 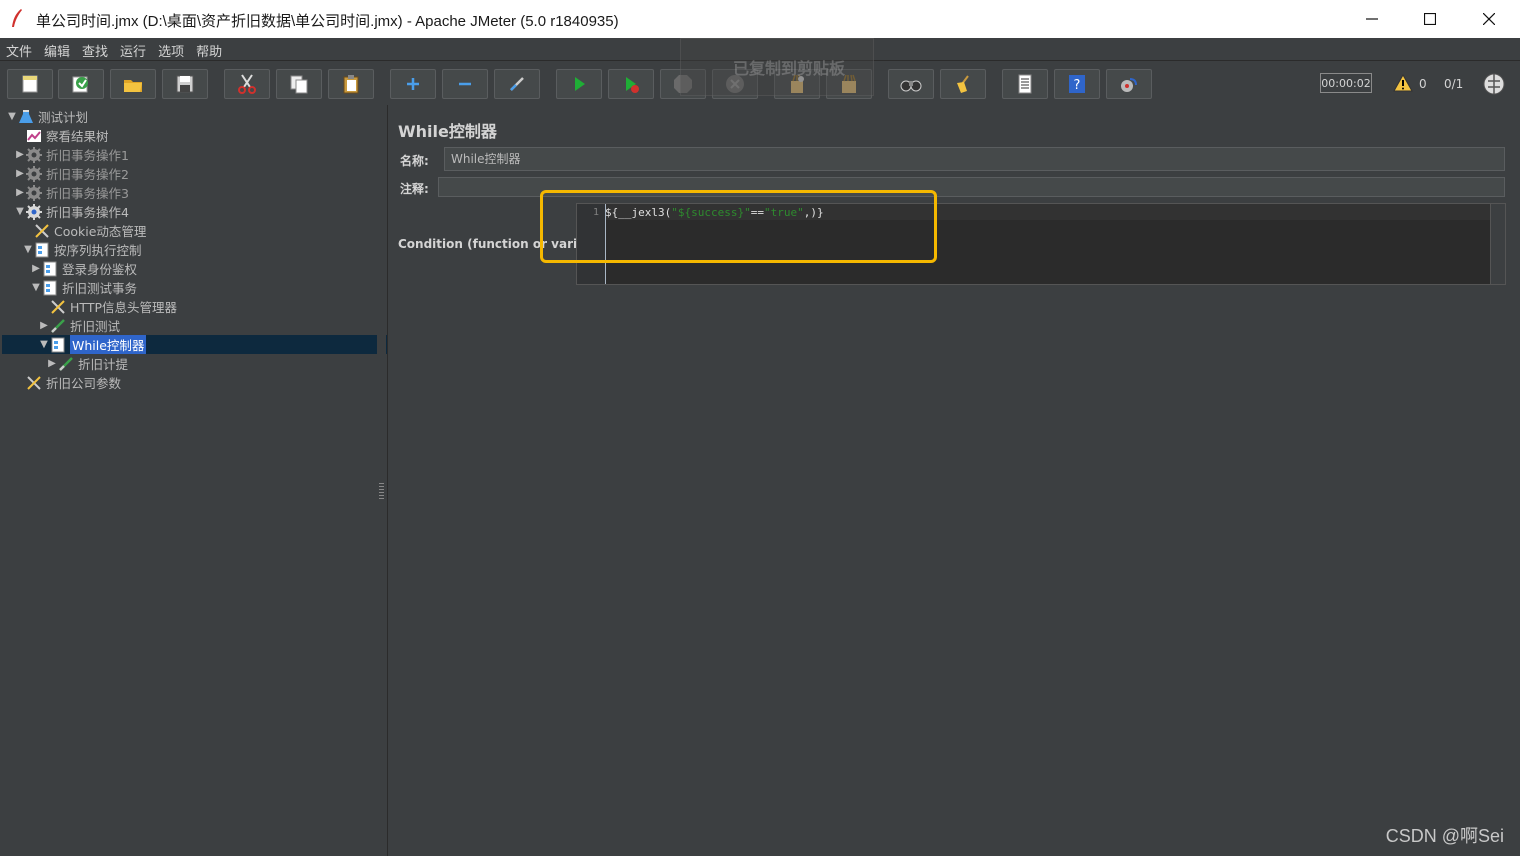 I want to click on start-button, so click(x=579, y=84).